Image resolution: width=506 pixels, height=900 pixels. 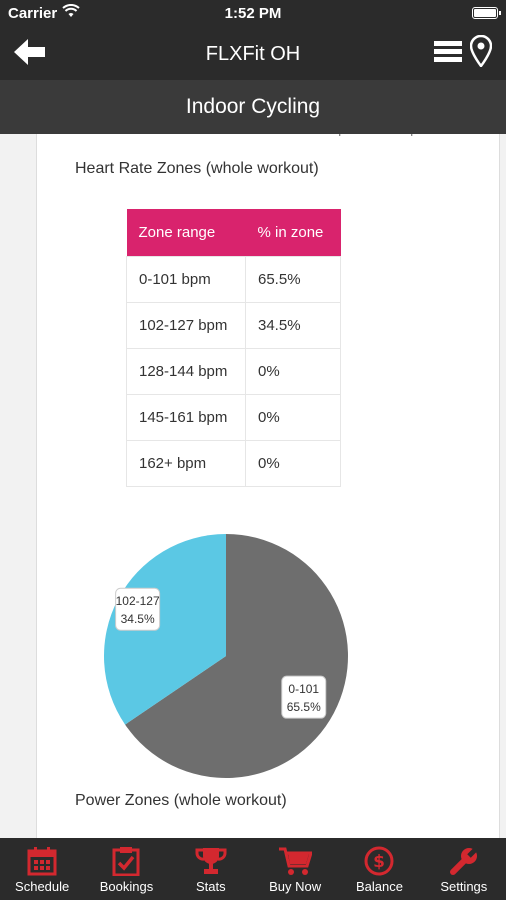 I want to click on column-header: Zone range, so click(x=186, y=232).